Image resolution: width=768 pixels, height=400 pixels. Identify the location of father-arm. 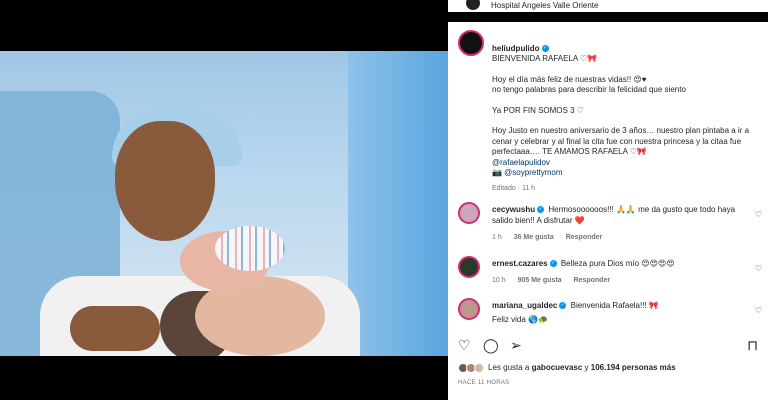
(115, 328).